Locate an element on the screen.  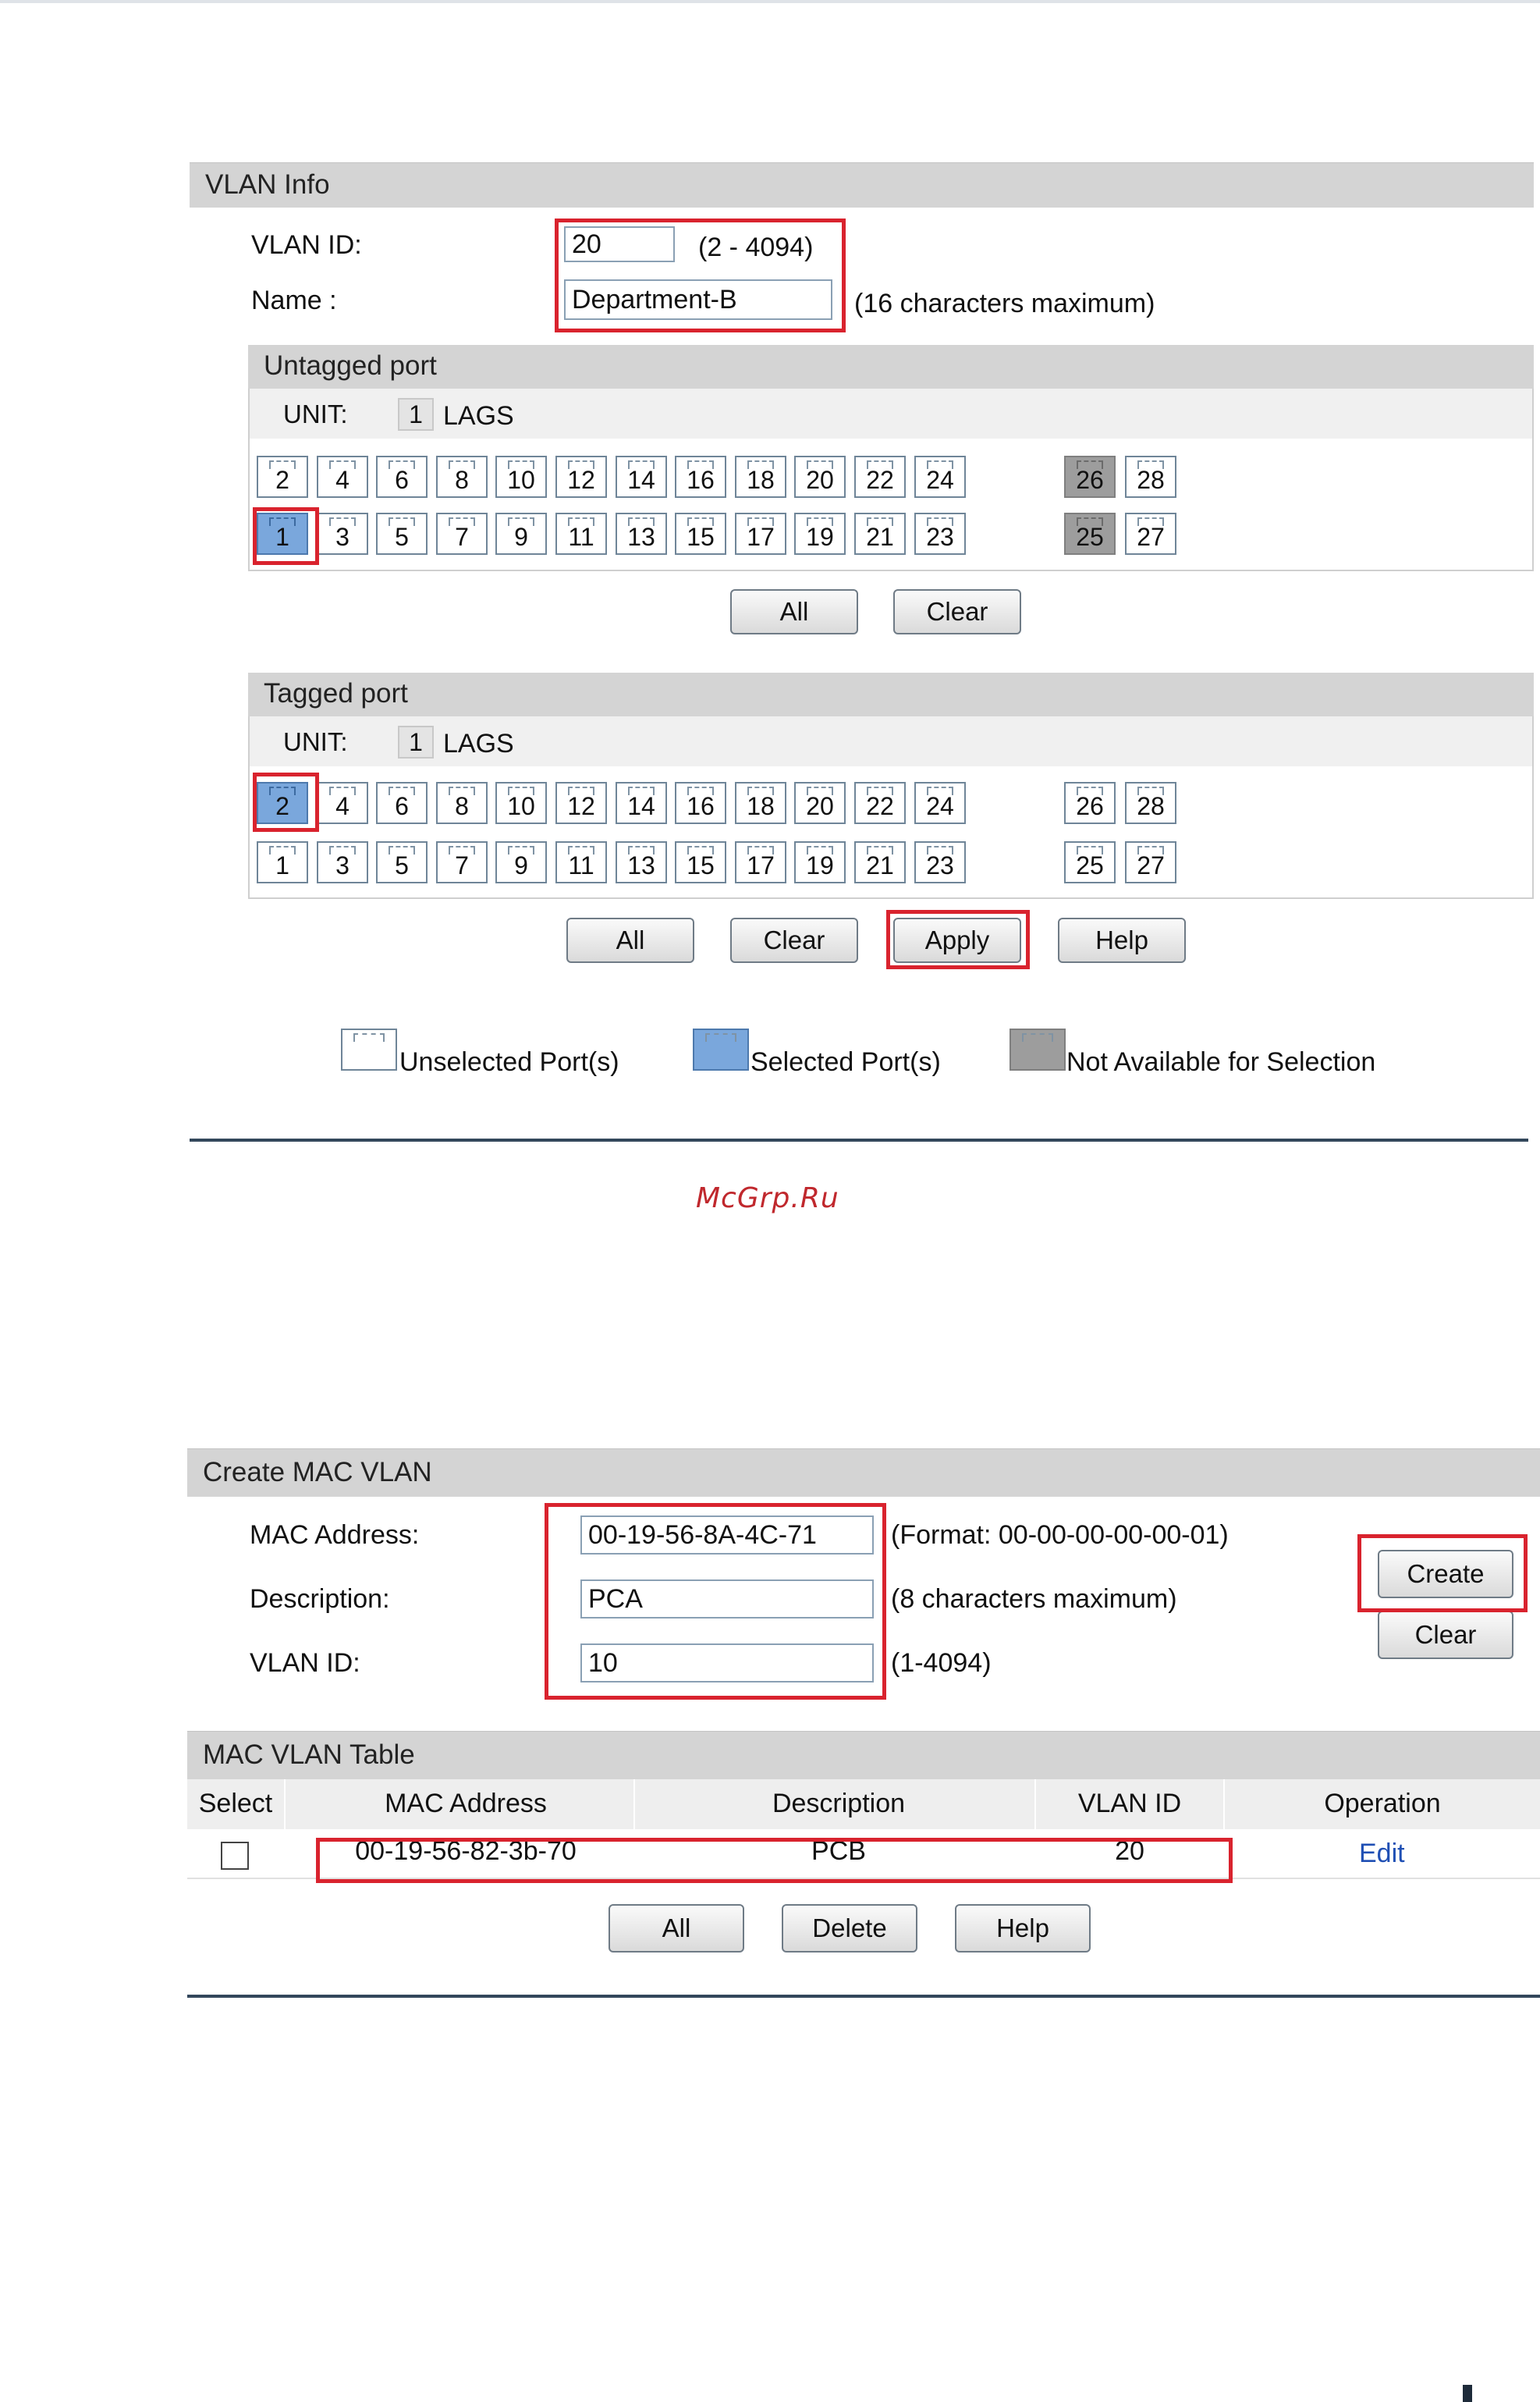
tagged-lags-link: LAGS is located at coordinates (478, 744).